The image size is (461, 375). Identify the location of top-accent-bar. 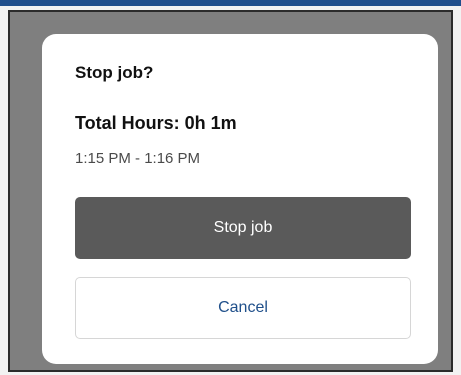
(230, 3).